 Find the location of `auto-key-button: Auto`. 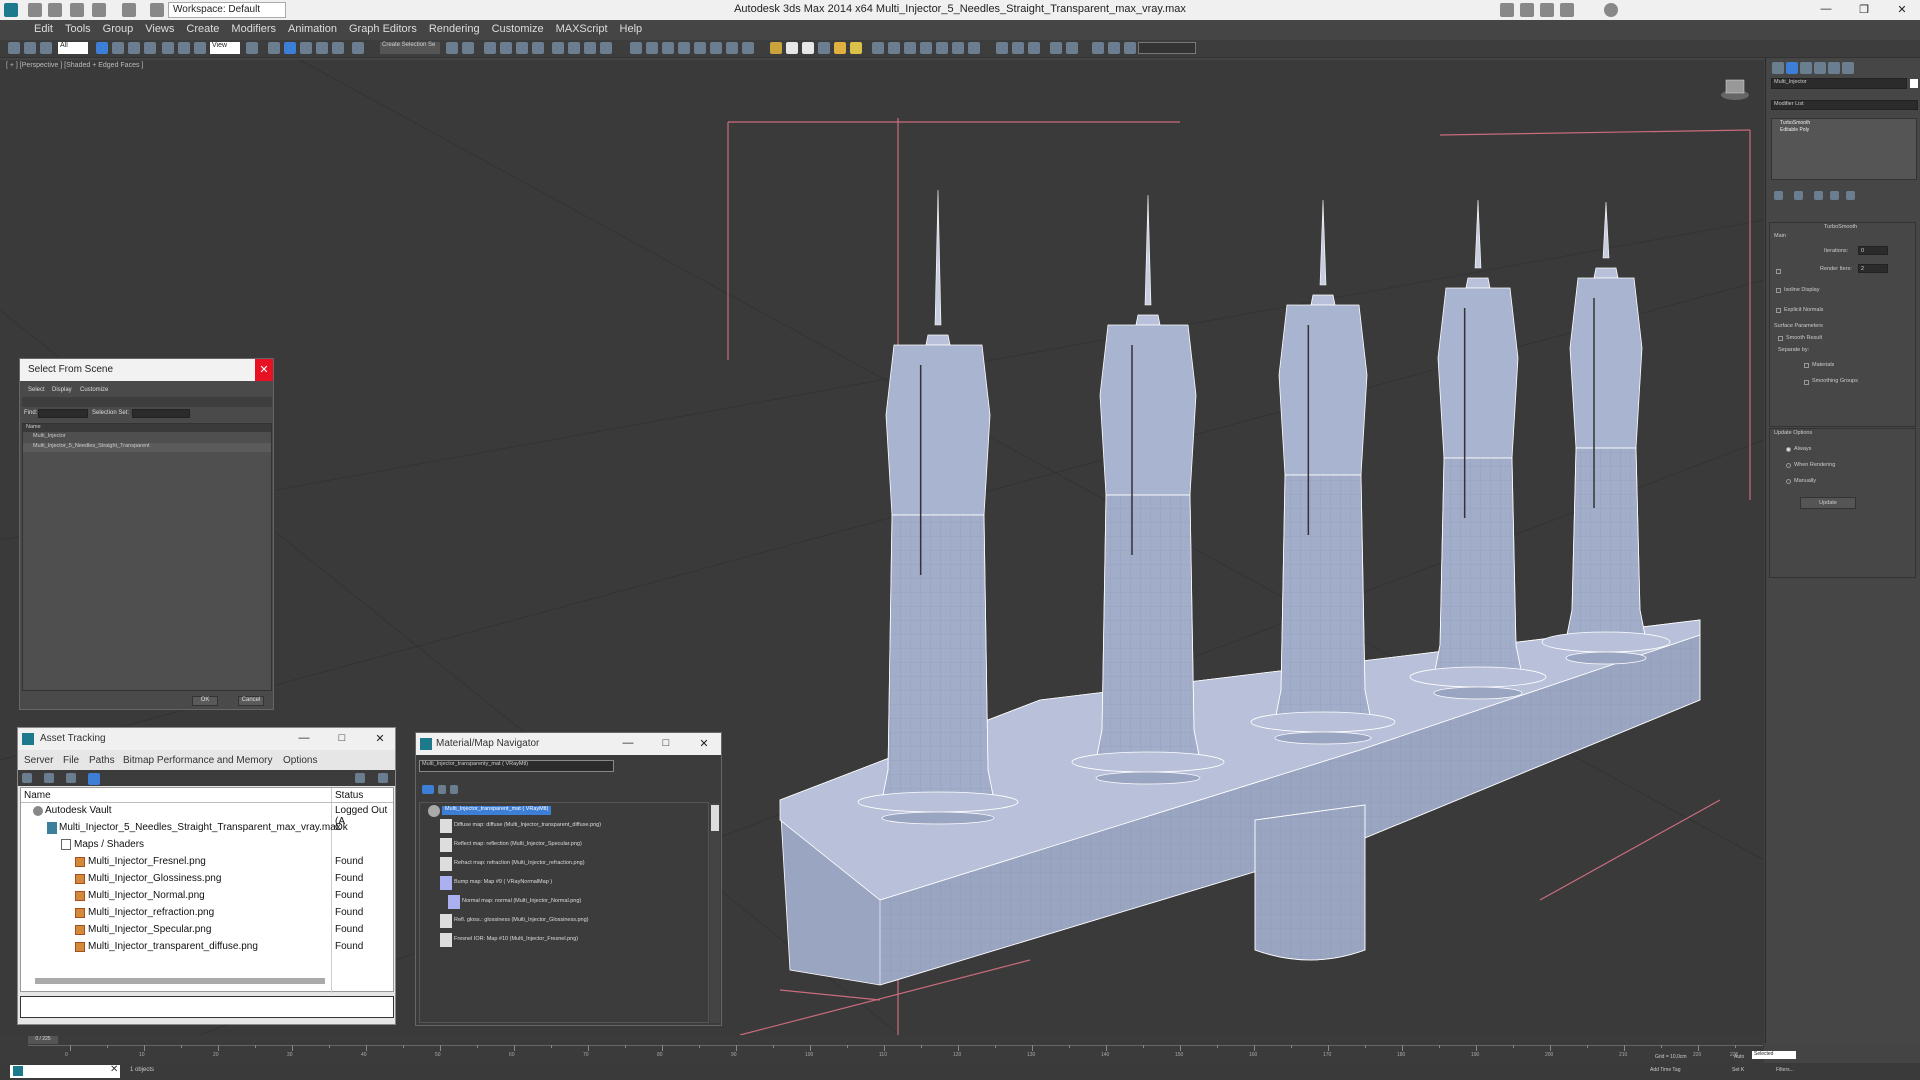

auto-key-button: Auto is located at coordinates (1739, 1057).